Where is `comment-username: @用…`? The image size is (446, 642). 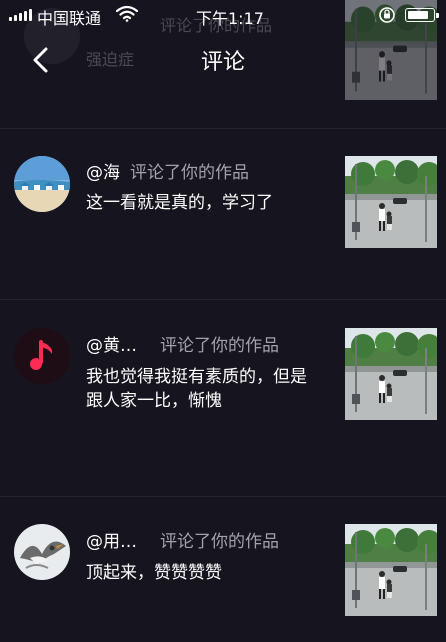 comment-username: @用… is located at coordinates (111, 539).